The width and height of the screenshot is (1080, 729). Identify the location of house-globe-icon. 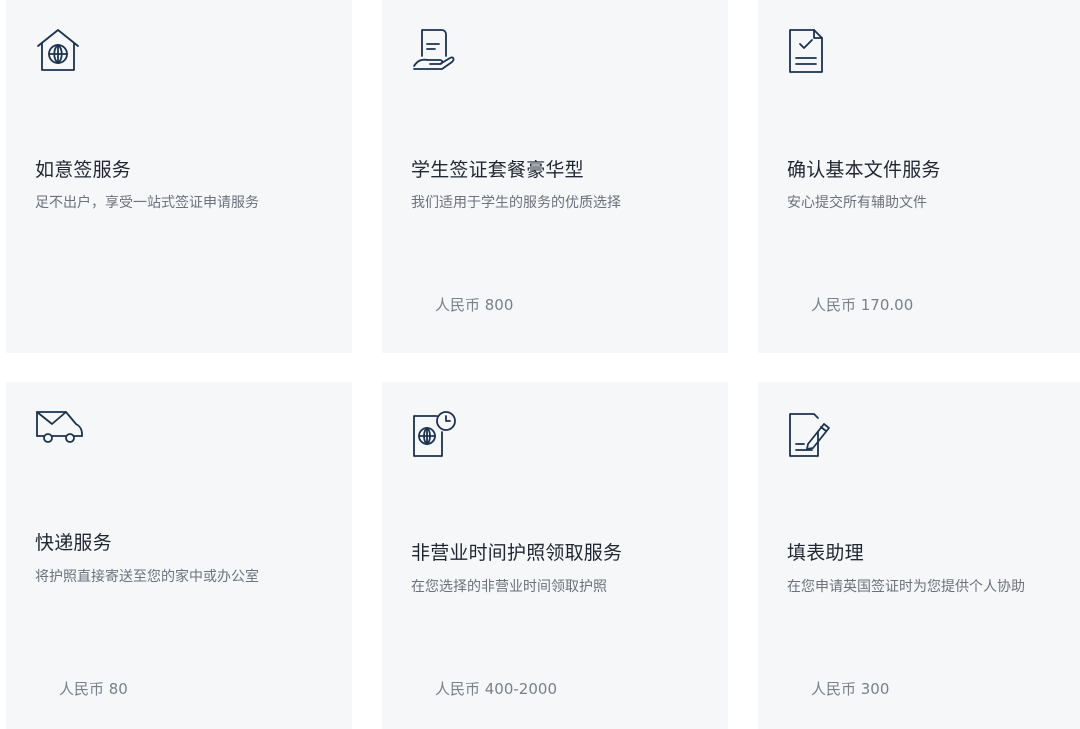
(58, 50).